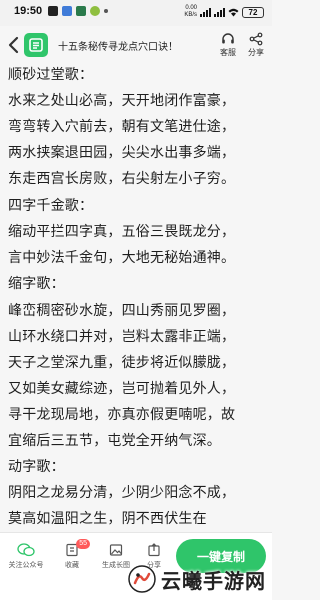 The image size is (320, 600). Describe the element at coordinates (26, 550) in the screenshot. I see `wechat-icon` at that location.